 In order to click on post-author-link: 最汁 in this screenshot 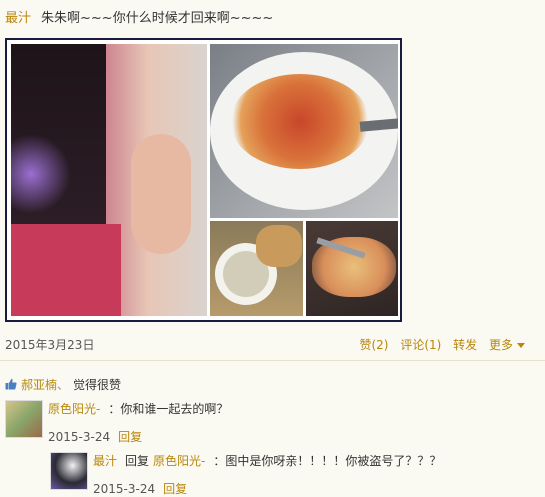, I will do `click(18, 18)`.